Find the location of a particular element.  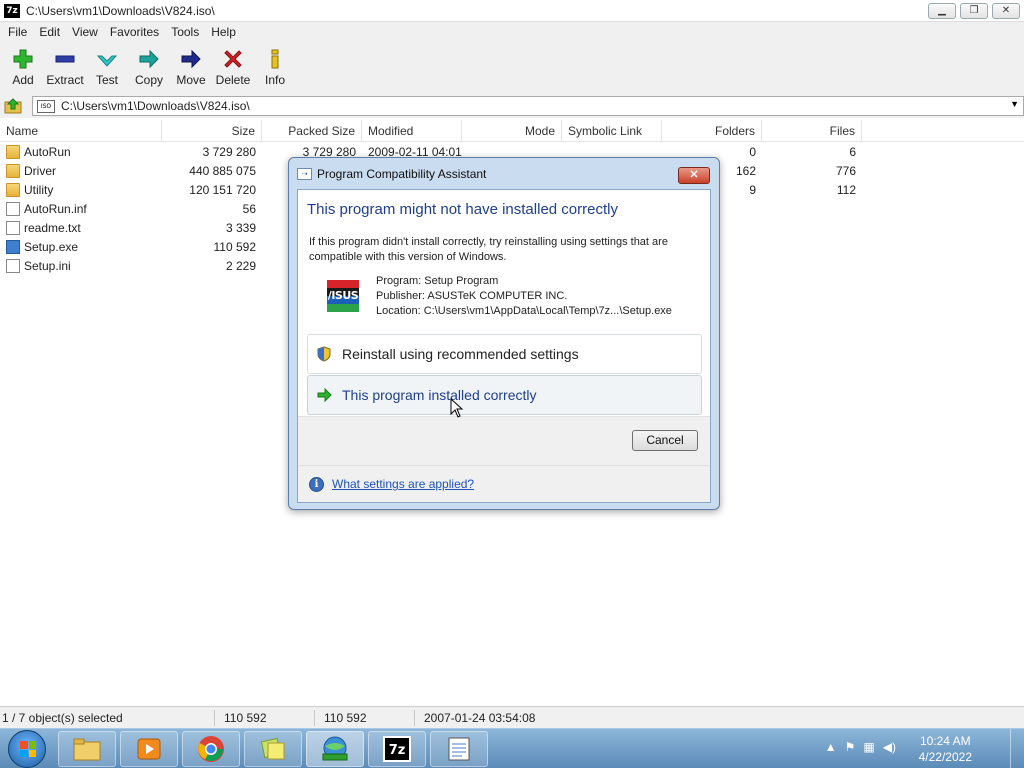

column-modified: Modified is located at coordinates (412, 131).